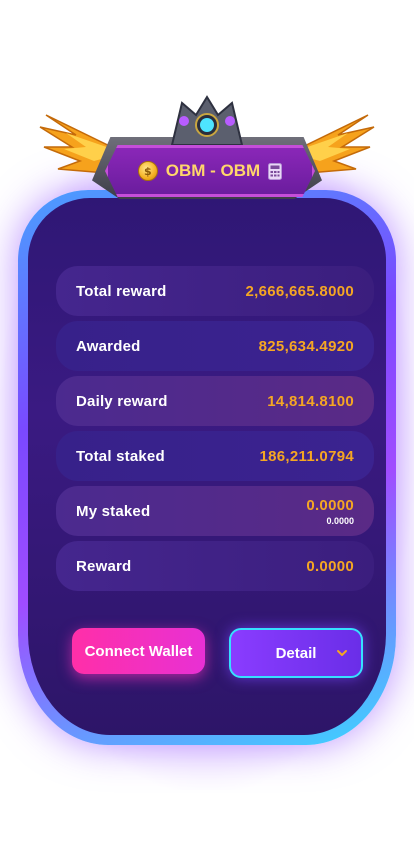 The image size is (414, 855). I want to click on connect-wallet-button: Connect Wallet, so click(138, 651).